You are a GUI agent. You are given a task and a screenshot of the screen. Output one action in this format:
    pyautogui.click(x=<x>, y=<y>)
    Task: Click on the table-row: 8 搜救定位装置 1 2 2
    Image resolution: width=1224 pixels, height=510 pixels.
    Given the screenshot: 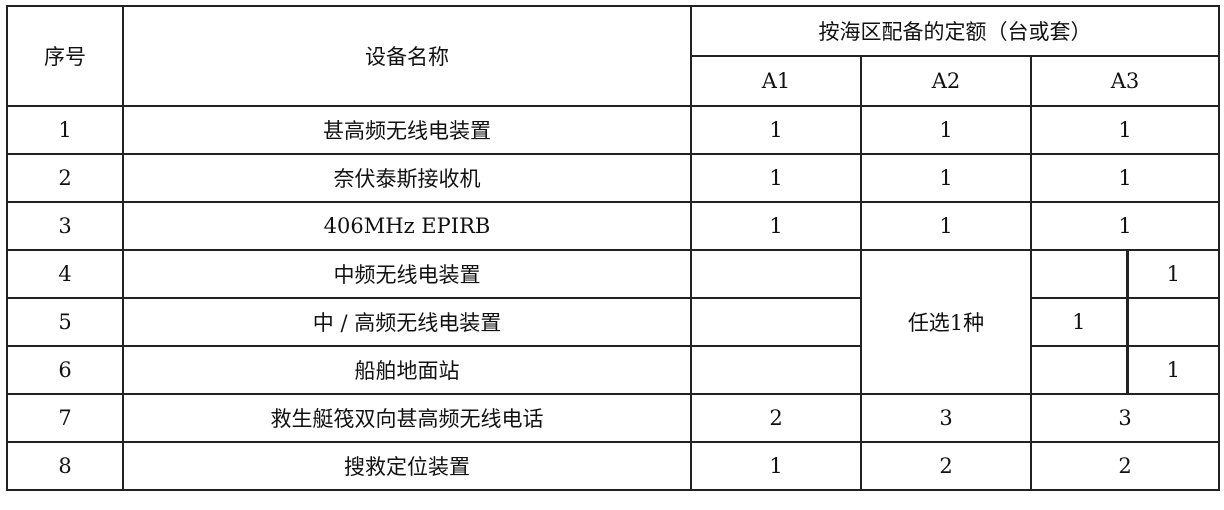 What is the action you would take?
    pyautogui.click(x=613, y=466)
    